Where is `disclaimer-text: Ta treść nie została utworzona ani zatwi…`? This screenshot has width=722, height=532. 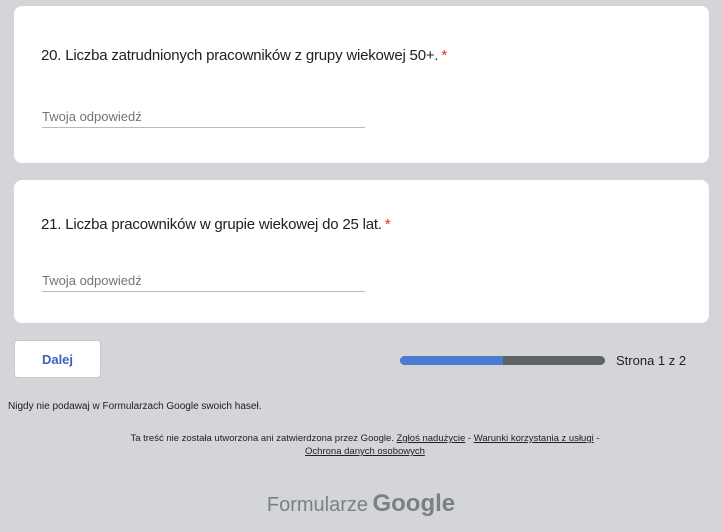
disclaimer-text: Ta treść nie została utworzona ani zatwi… is located at coordinates (262, 438).